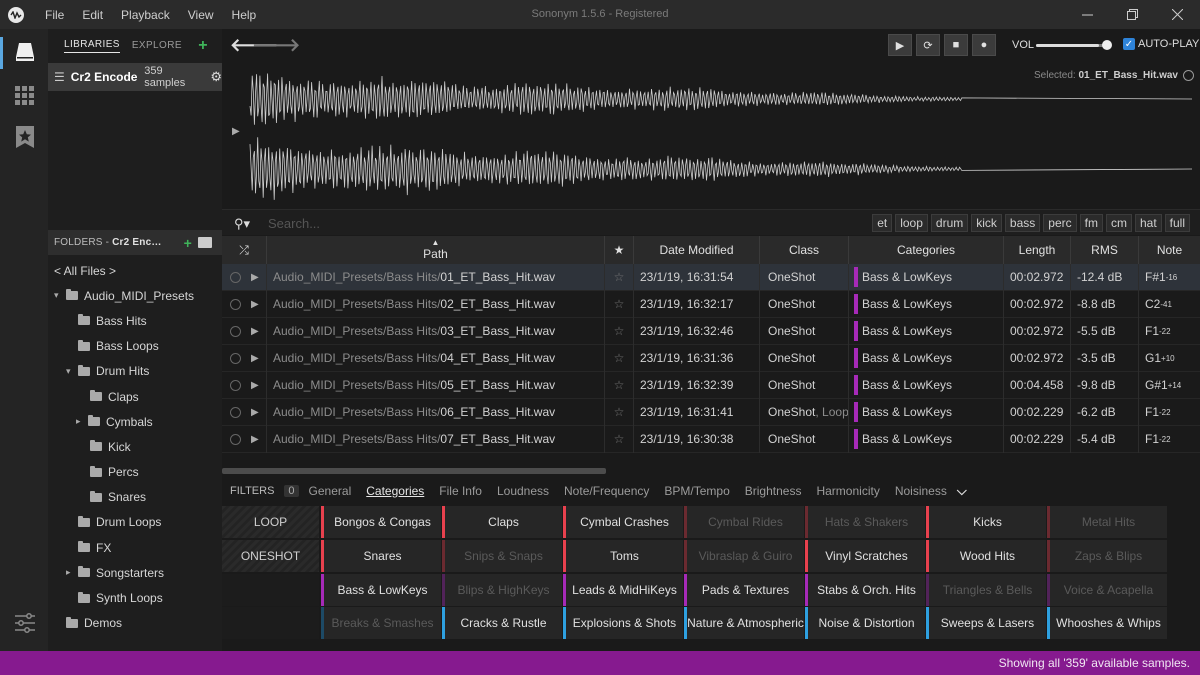 Image resolution: width=1200 pixels, height=675 pixels. What do you see at coordinates (744, 623) in the screenshot?
I see `category-button: Nature & Atmospheric` at bounding box center [744, 623].